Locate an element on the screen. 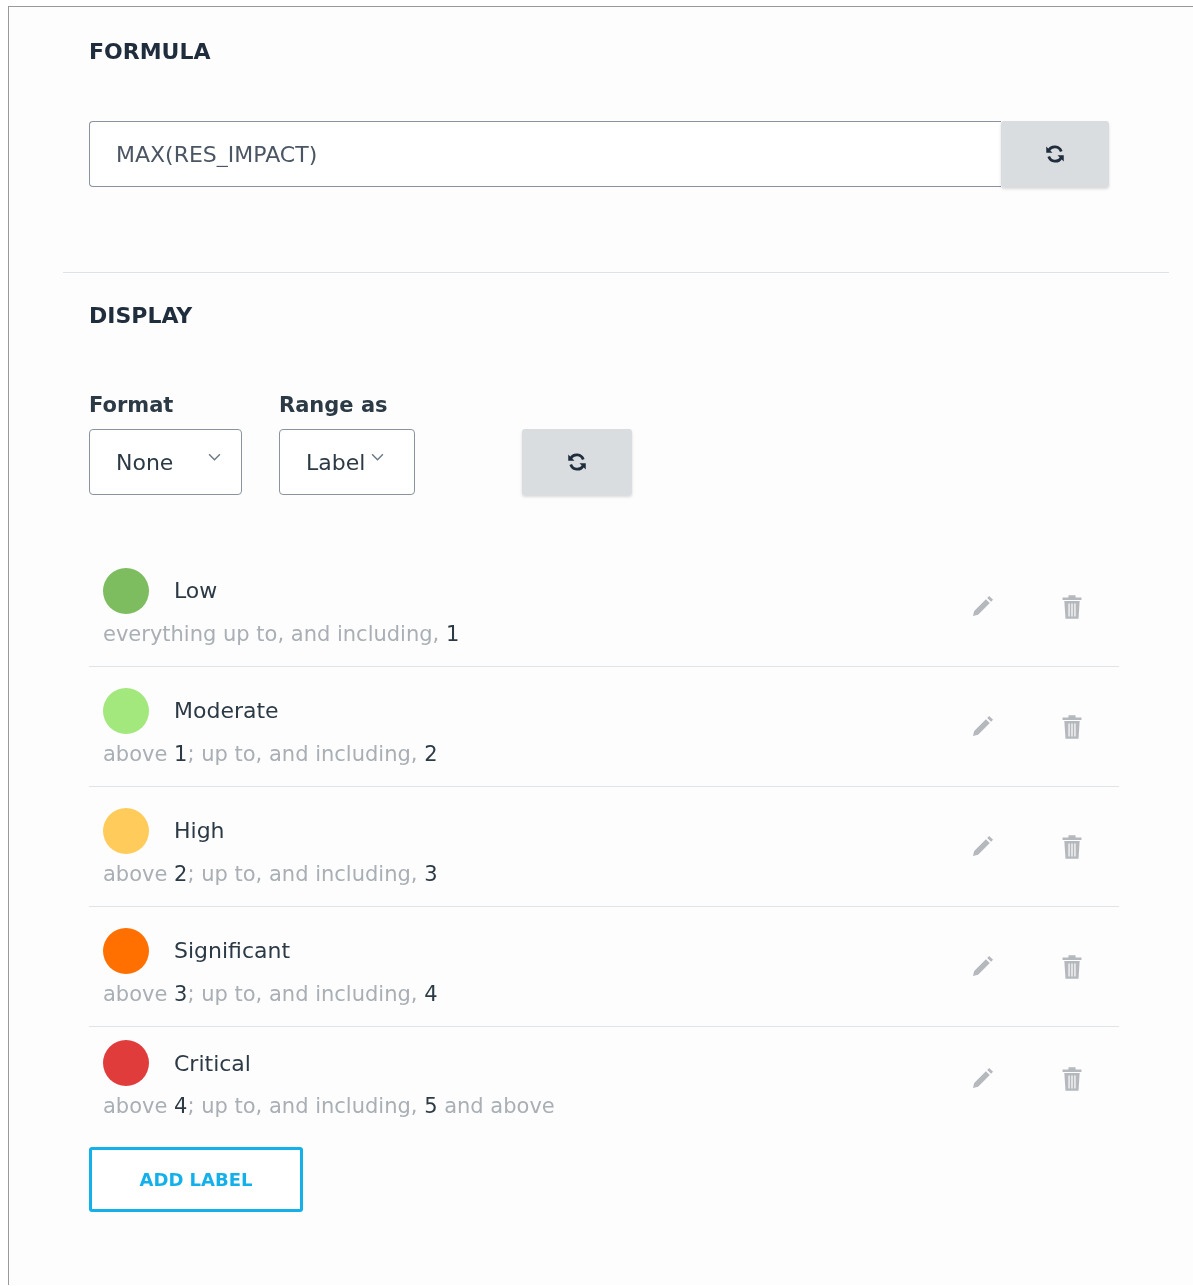 The height and width of the screenshot is (1286, 1193). range-description: above 2; up to, and including, 3 is located at coordinates (271, 873).